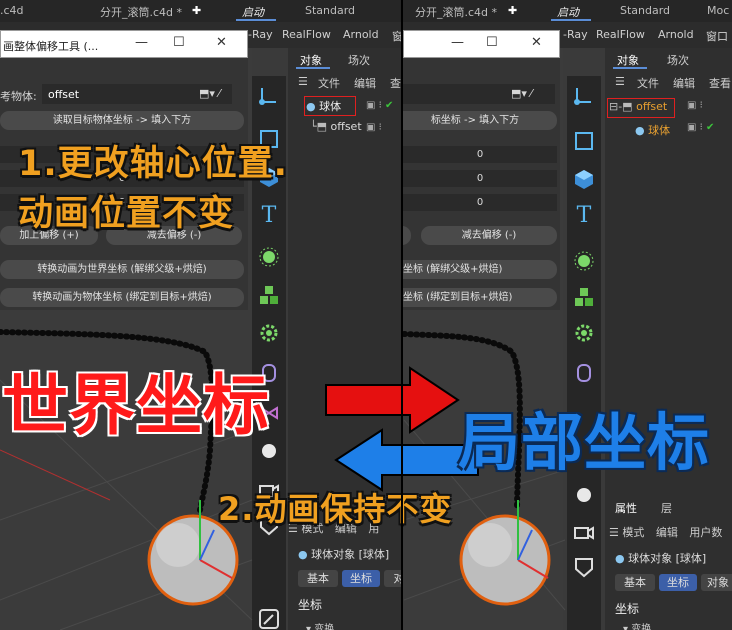  I want to click on menu-window: 窗口, so click(717, 36).